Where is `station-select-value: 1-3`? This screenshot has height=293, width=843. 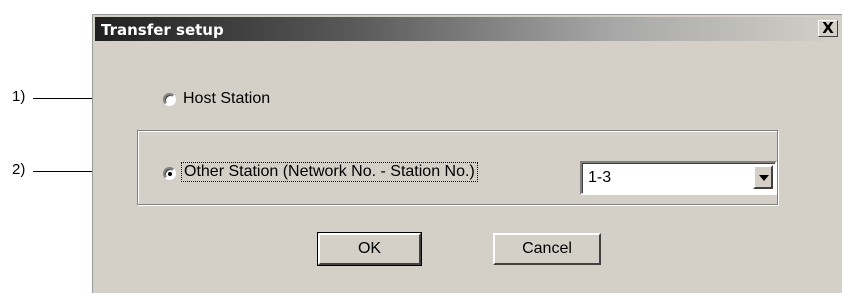
station-select-value: 1-3 is located at coordinates (600, 177).